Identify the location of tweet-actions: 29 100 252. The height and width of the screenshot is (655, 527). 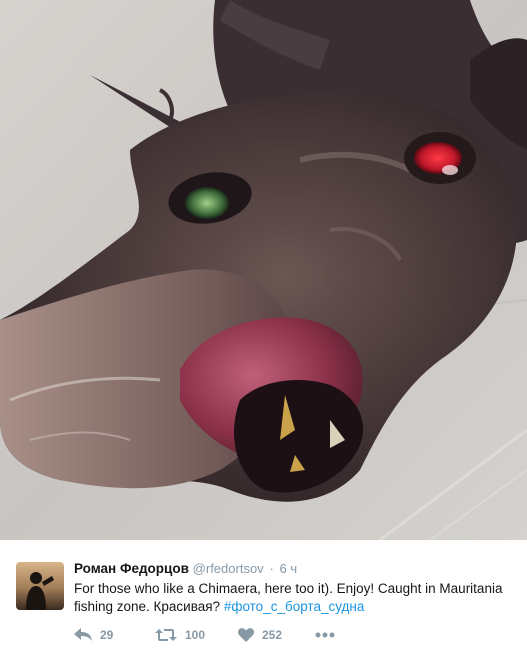
(204, 635).